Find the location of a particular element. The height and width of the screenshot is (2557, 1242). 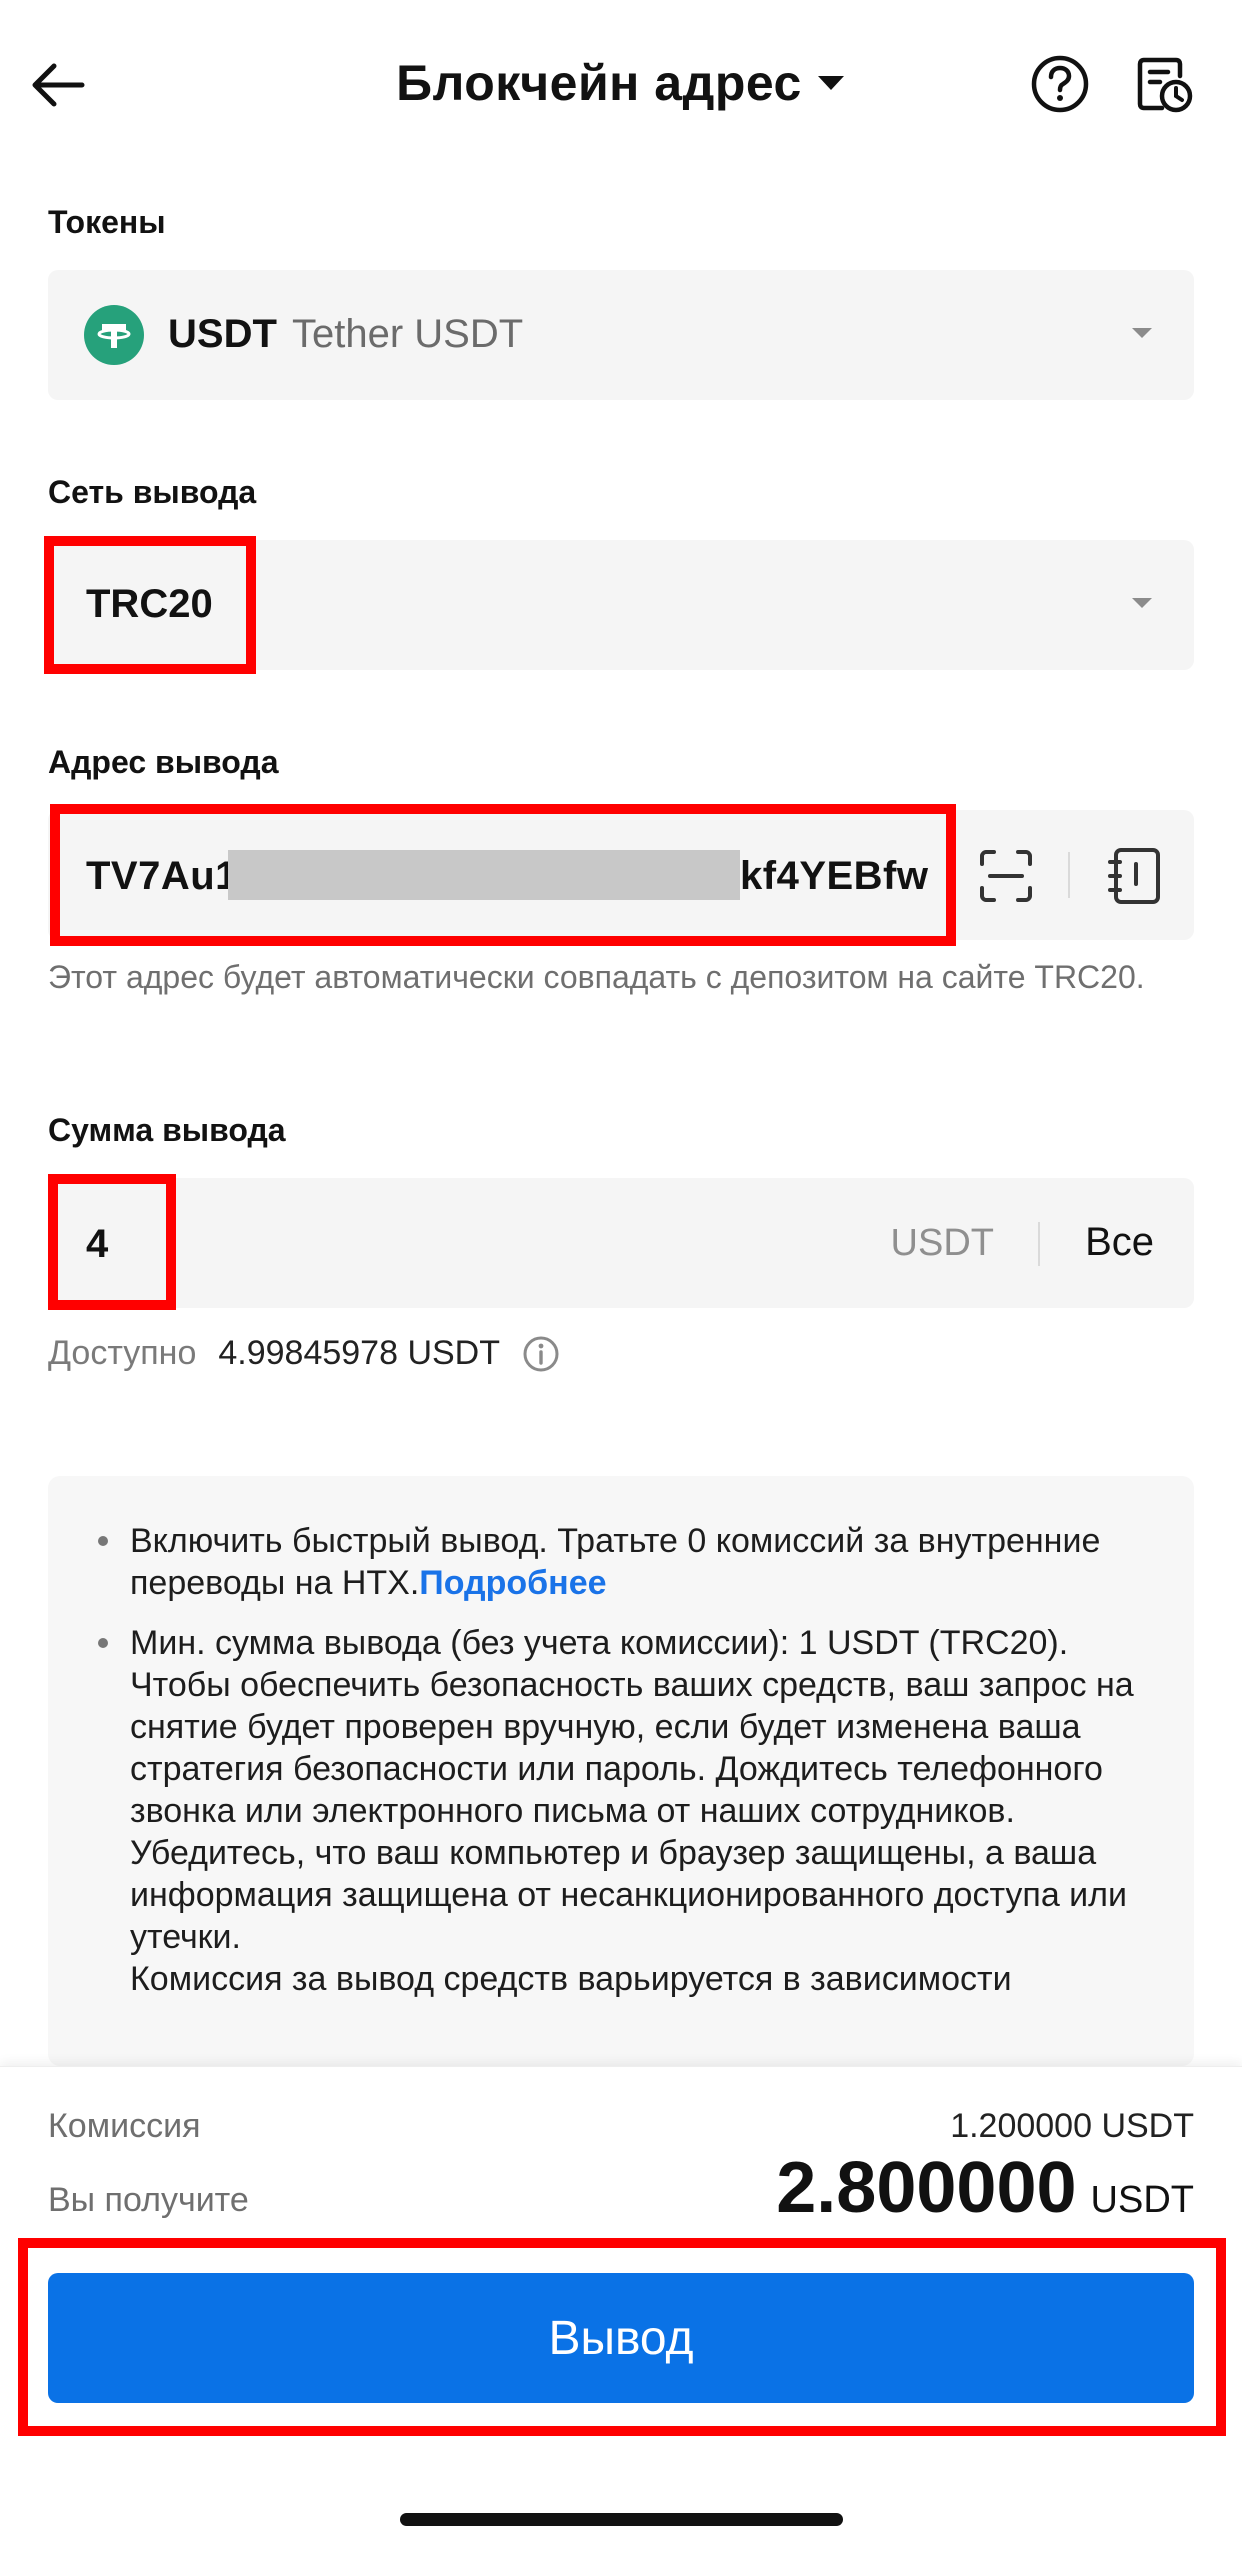

fee-value: 1.200000 USDT is located at coordinates (1072, 2126).